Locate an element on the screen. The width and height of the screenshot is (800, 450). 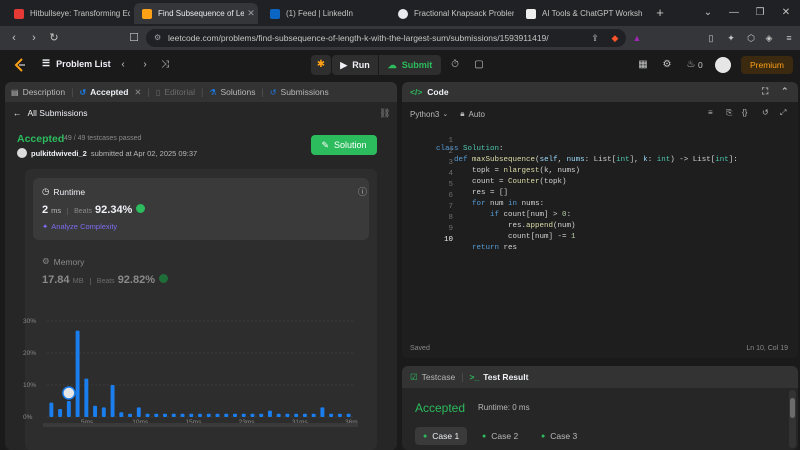
solution-button: ✎ Solution is located at coordinates (344, 145).